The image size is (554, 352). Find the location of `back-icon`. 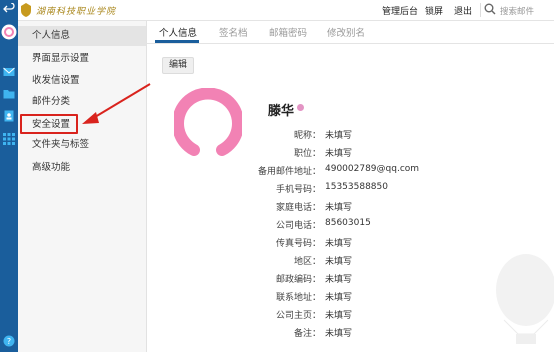

back-icon is located at coordinates (9, 9).